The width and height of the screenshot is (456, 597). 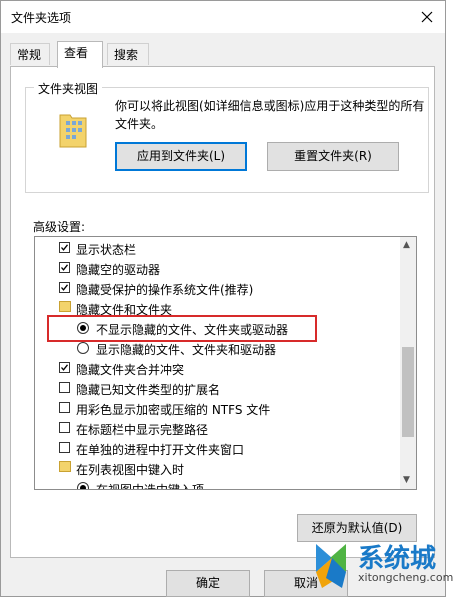 I want to click on tab-view: 查看, so click(x=80, y=54).